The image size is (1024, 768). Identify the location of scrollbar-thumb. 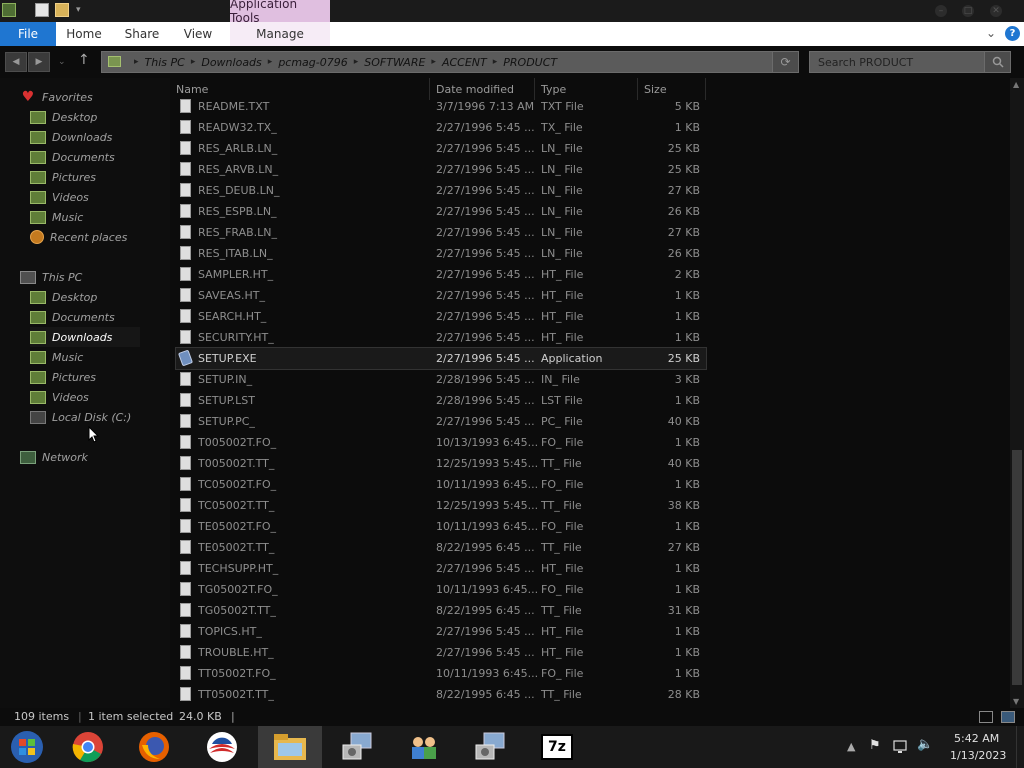
(1017, 567).